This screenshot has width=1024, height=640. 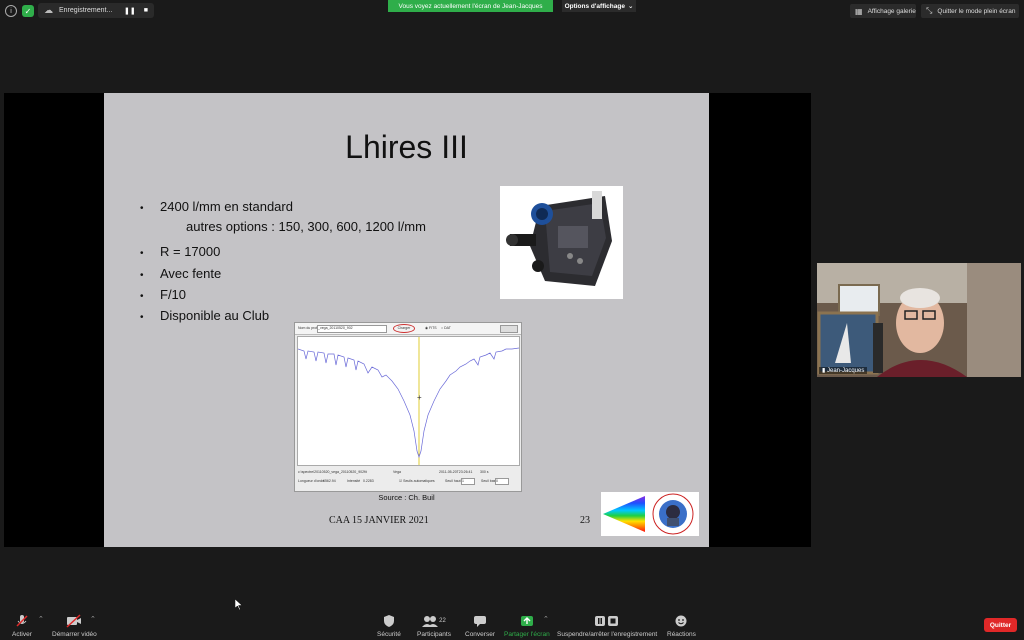 What do you see at coordinates (404, 328) in the screenshot?
I see `charger-button: Charger` at bounding box center [404, 328].